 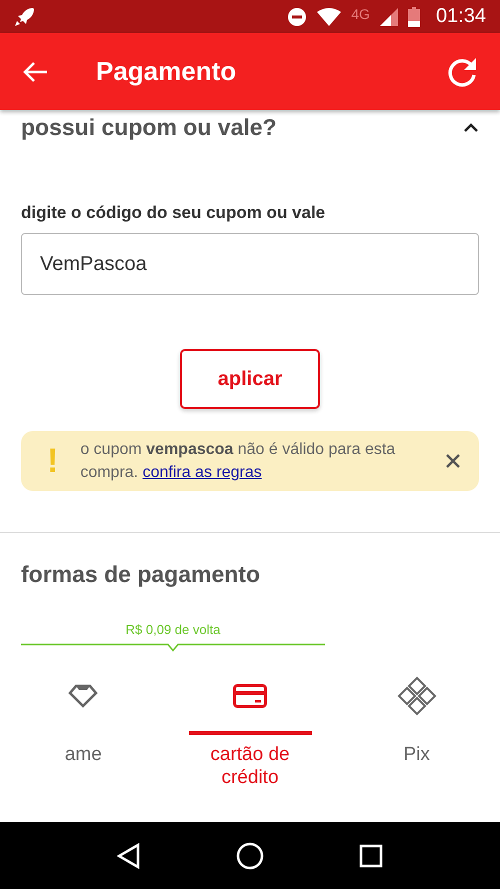 What do you see at coordinates (167, 71) in the screenshot?
I see `page-title: Pagamento` at bounding box center [167, 71].